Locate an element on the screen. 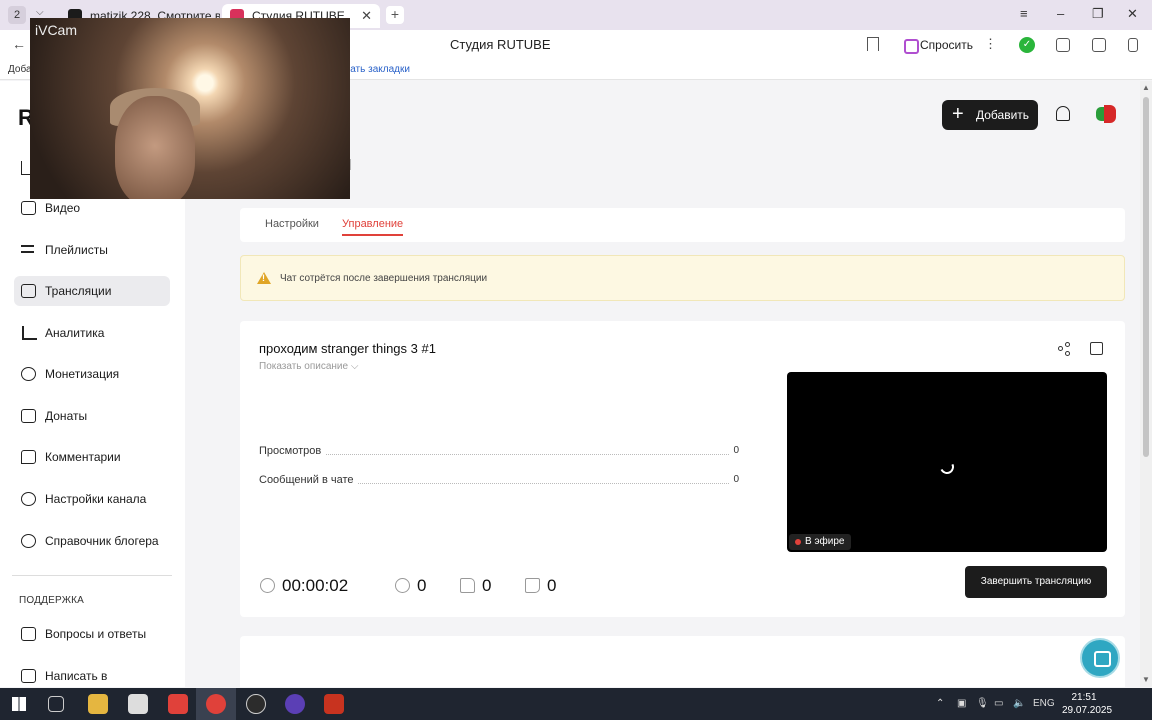 The width and height of the screenshot is (1152, 720). video-player: В эфире is located at coordinates (947, 462).